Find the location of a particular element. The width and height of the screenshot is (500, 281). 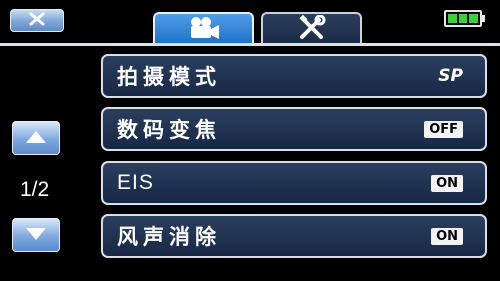

wrench-screwdriver-icon is located at coordinates (312, 29).